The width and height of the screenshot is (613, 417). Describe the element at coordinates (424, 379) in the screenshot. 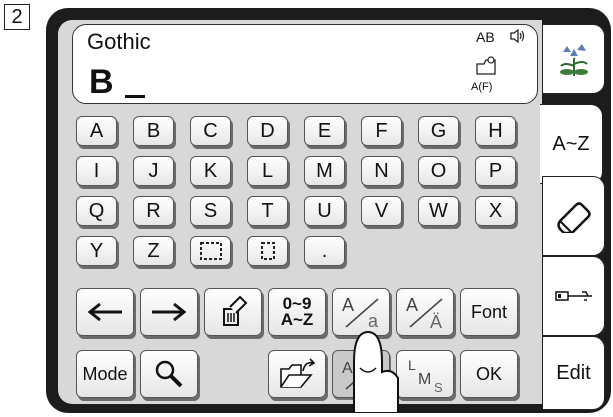

I see `svg-text: M` at that location.